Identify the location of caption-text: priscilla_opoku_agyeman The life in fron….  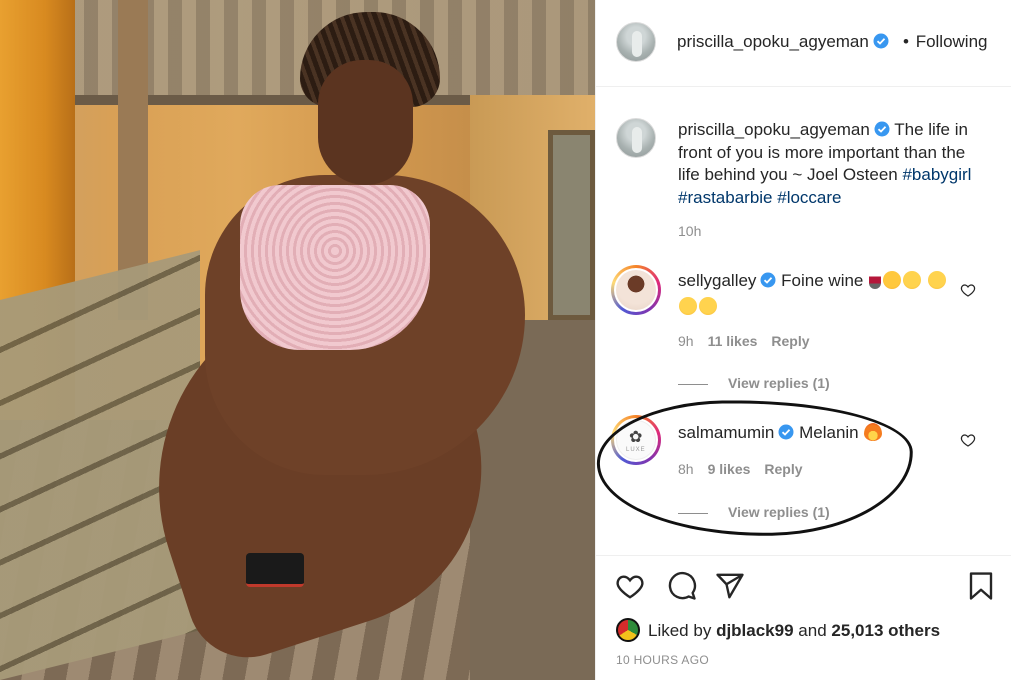
(833, 164).